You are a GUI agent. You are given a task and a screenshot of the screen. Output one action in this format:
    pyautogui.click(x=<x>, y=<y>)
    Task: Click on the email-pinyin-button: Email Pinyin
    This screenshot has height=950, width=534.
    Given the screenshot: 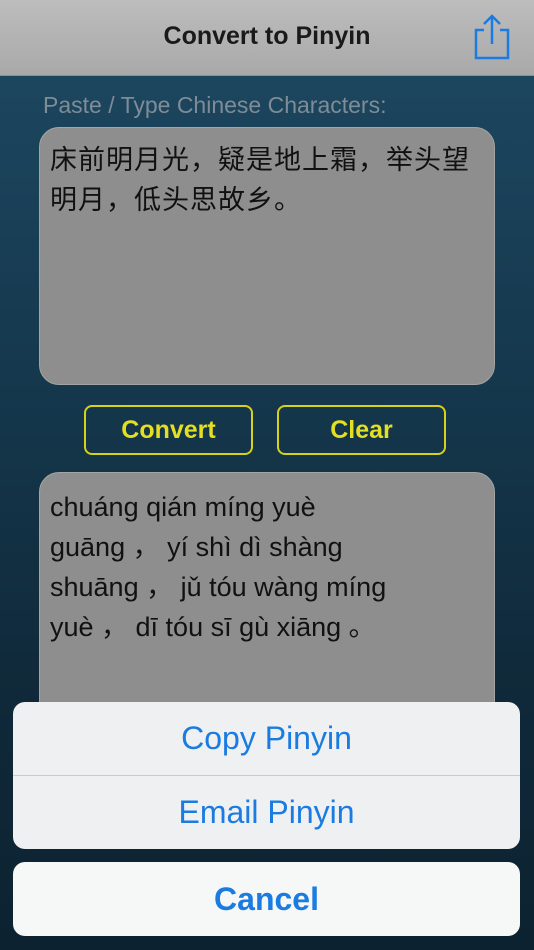 What is the action you would take?
    pyautogui.click(x=266, y=812)
    